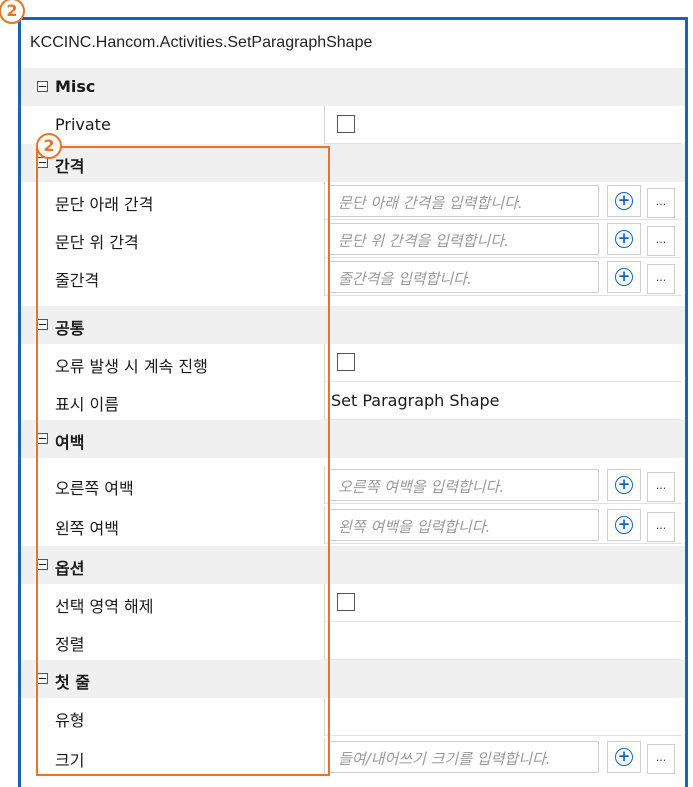 This screenshot has height=787, width=693. I want to click on placeholder: 오른쪽 여백을 입력합니다., so click(421, 487).